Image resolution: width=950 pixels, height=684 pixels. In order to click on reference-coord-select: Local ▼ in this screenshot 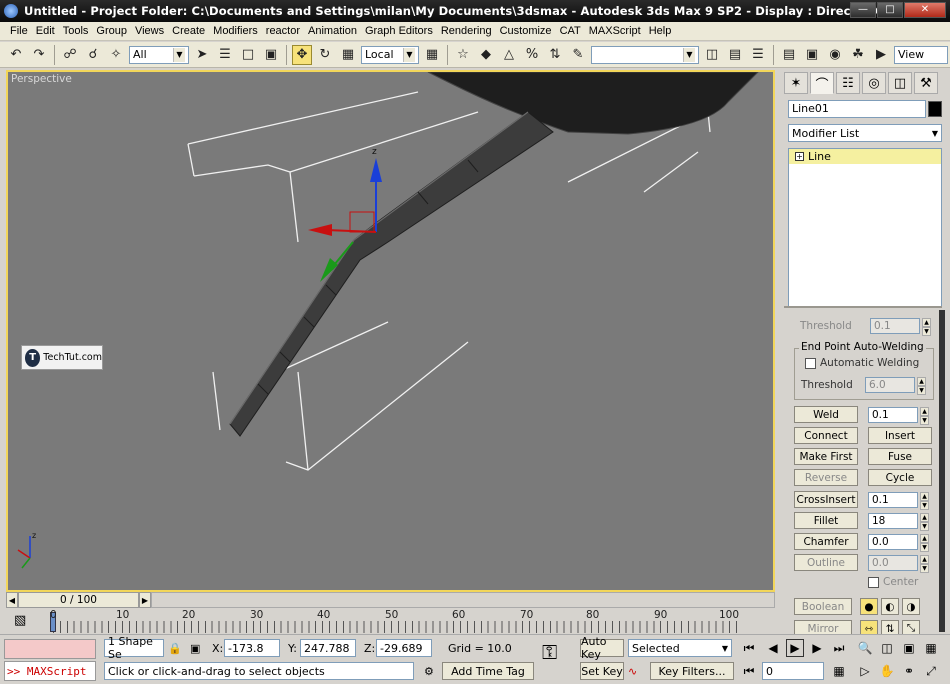, I will do `click(390, 54)`.